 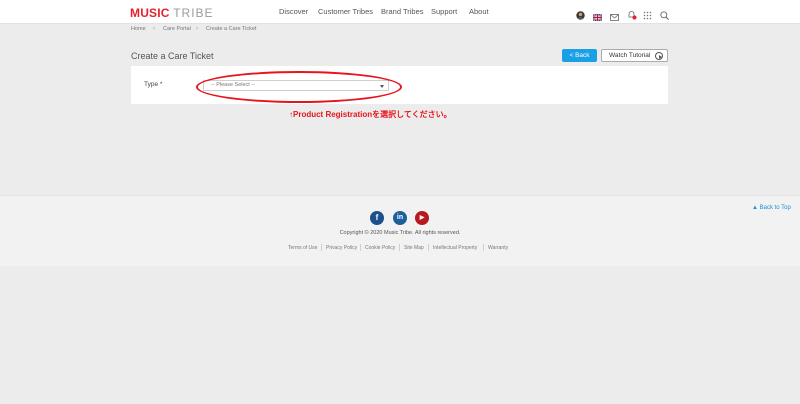 What do you see at coordinates (632, 13) in the screenshot?
I see `notification-bell-icon` at bounding box center [632, 13].